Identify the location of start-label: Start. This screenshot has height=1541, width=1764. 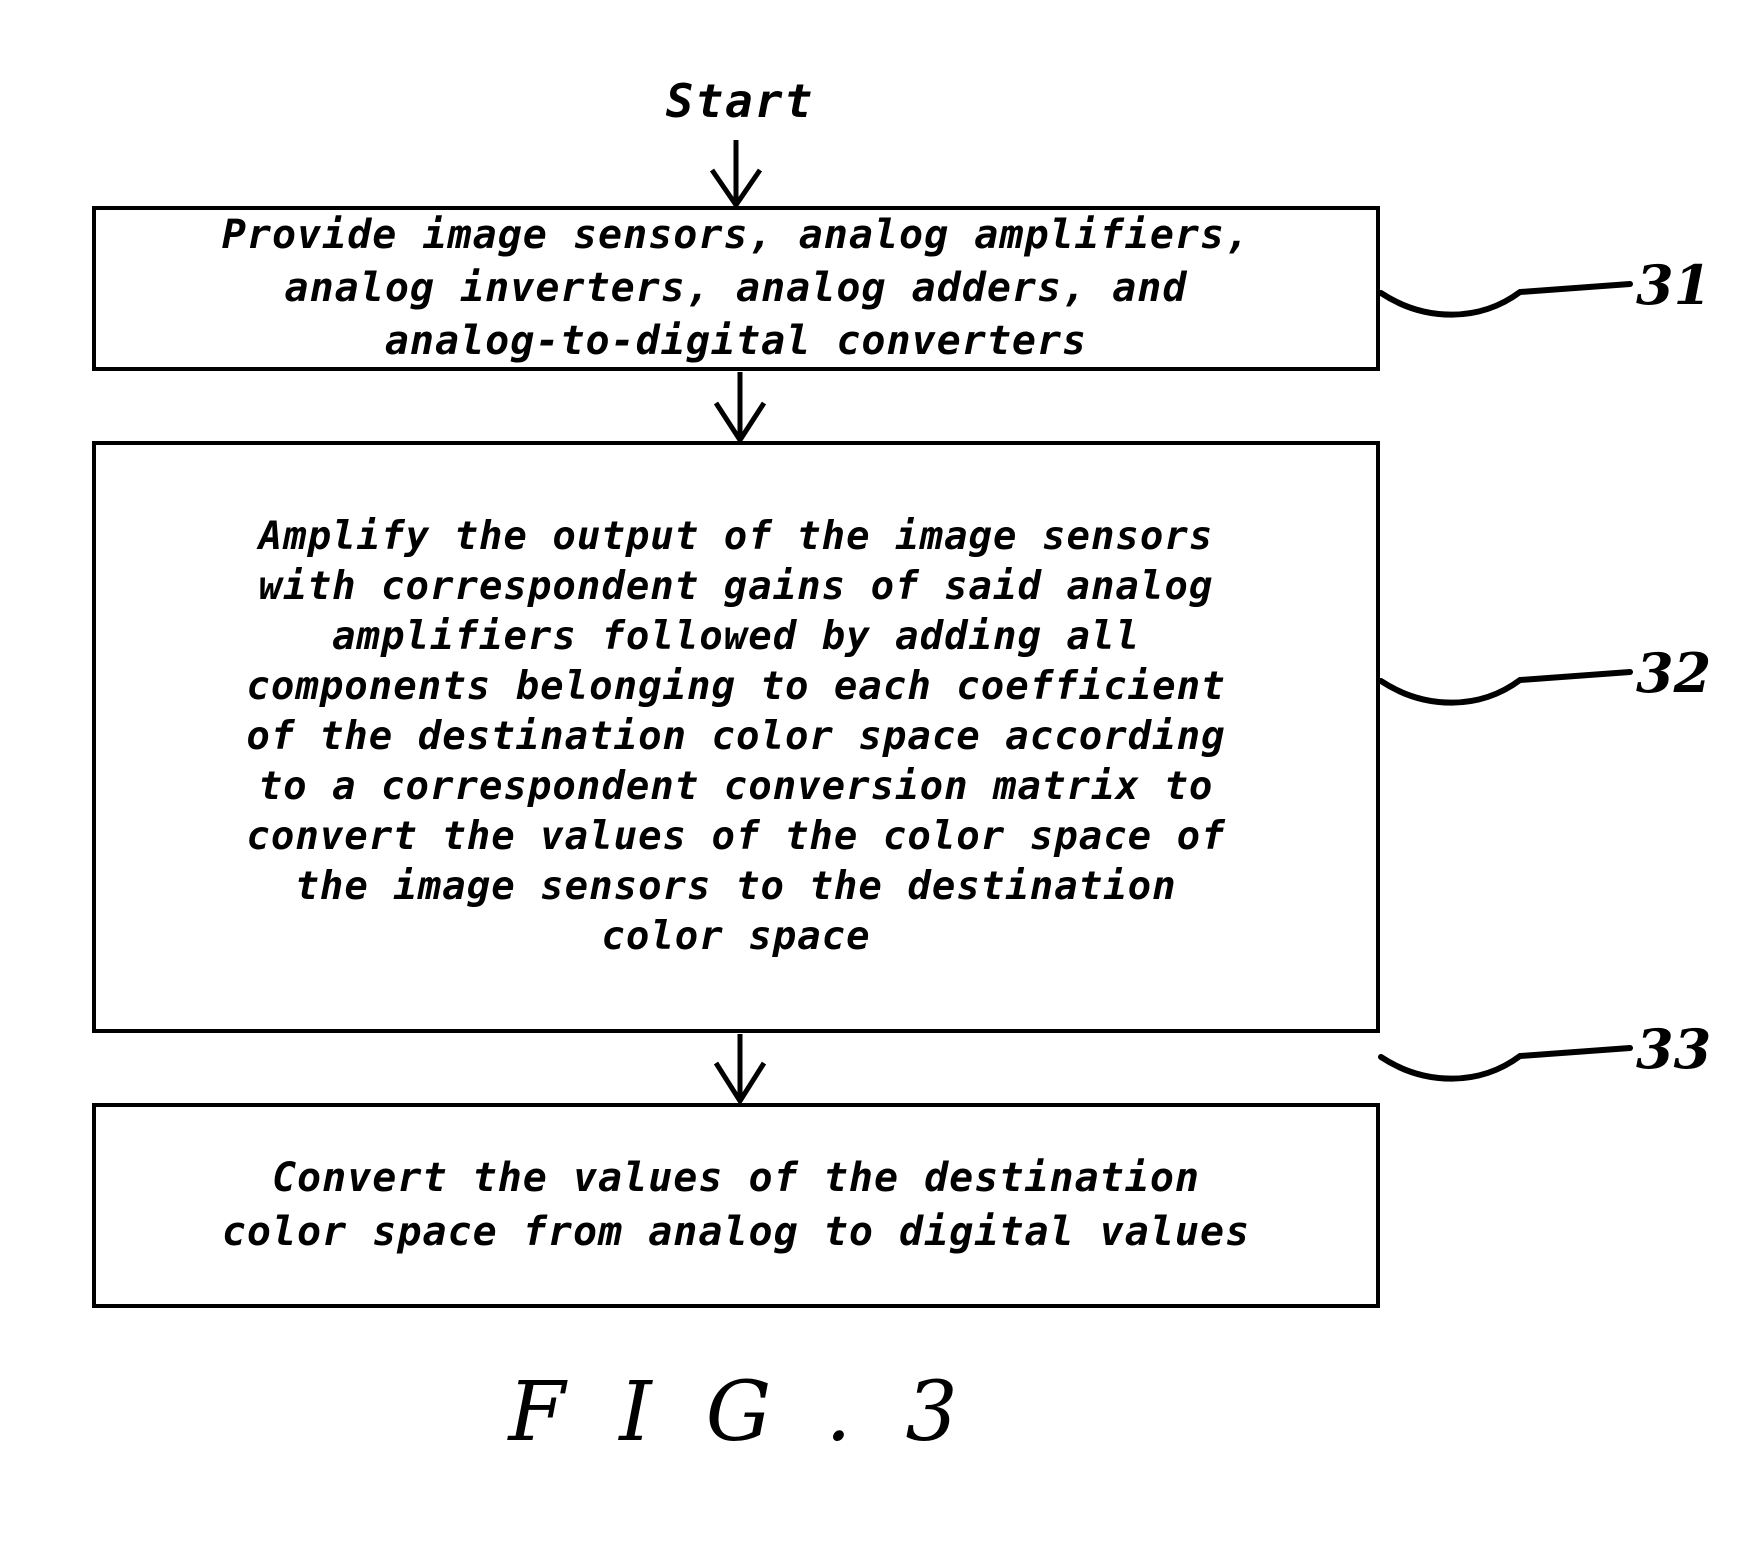
(740, 101).